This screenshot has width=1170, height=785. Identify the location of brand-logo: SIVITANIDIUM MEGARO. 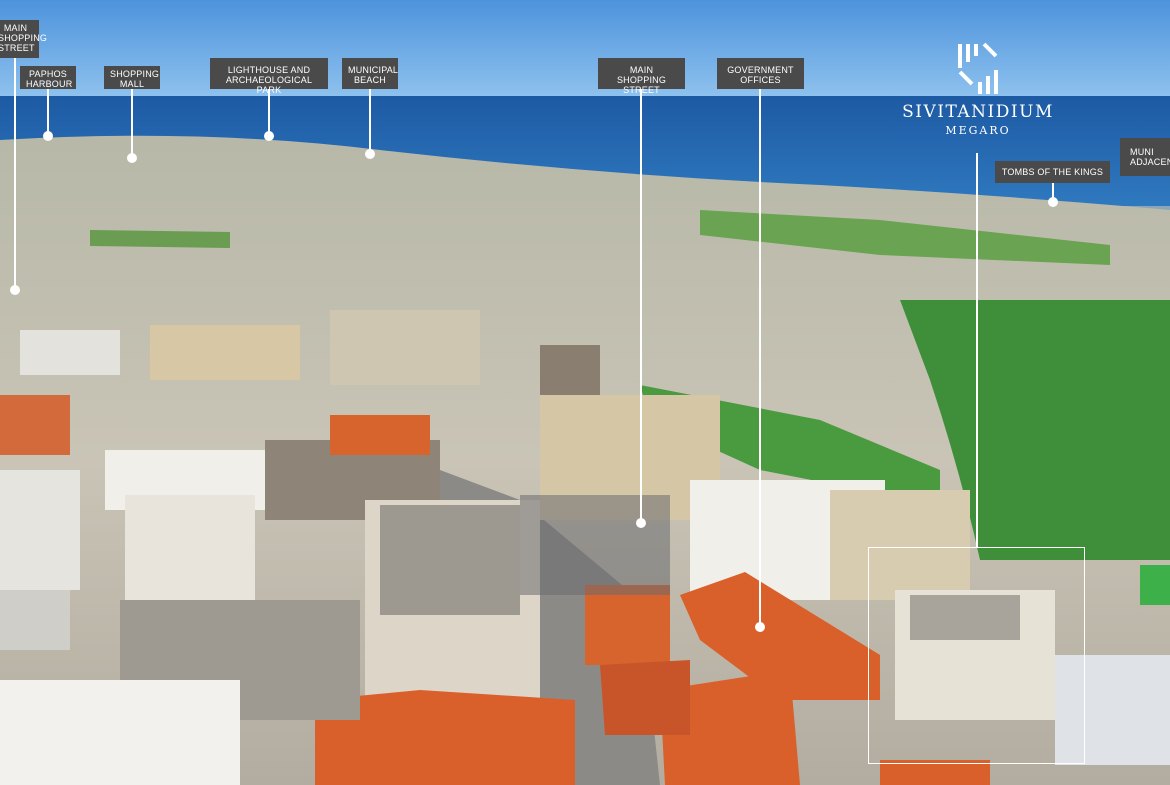
(978, 89).